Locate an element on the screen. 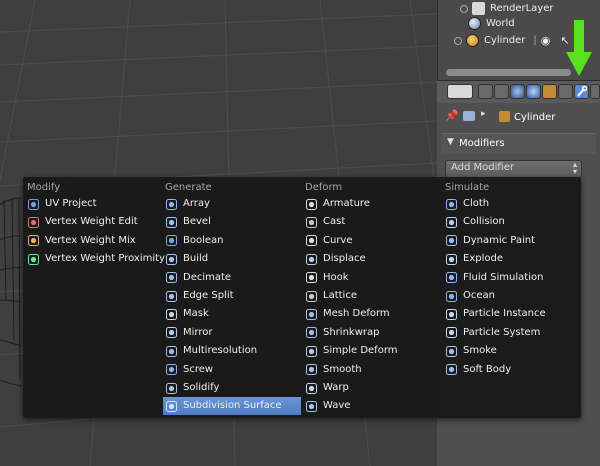 The height and width of the screenshot is (466, 600). menu-item-armature: Armature is located at coordinates (372, 204).